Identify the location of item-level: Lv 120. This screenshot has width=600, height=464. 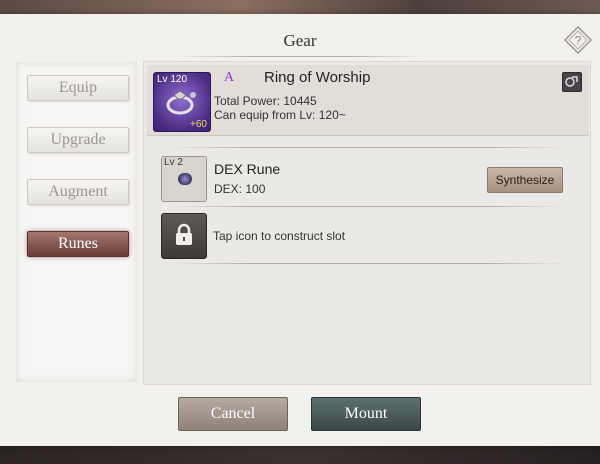
(172, 79).